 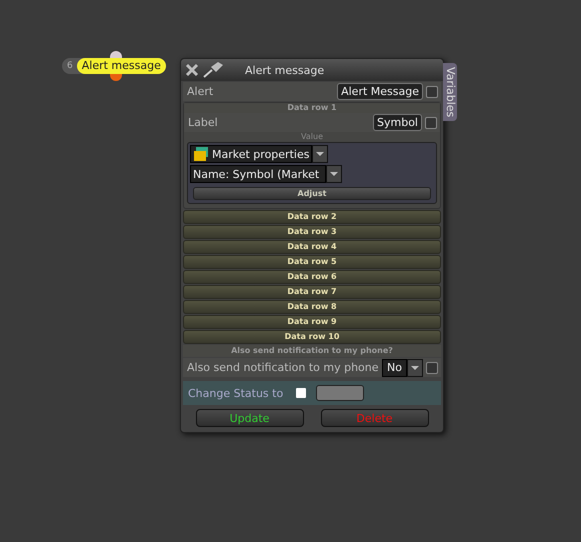 What do you see at coordinates (251, 154) in the screenshot?
I see `source-dropdown: Market properties` at bounding box center [251, 154].